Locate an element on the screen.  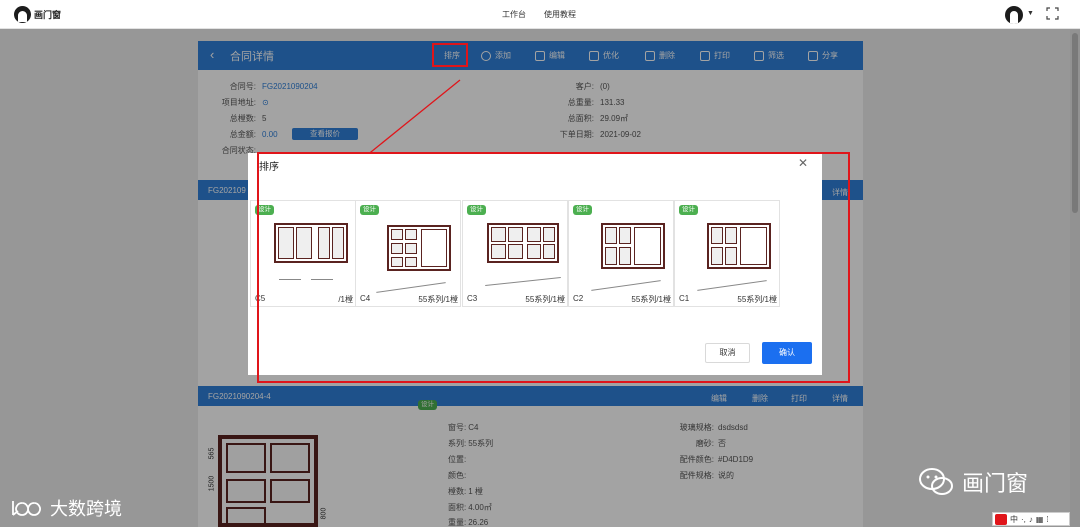
keyboard-icon: ▦ is located at coordinates (1039, 519).